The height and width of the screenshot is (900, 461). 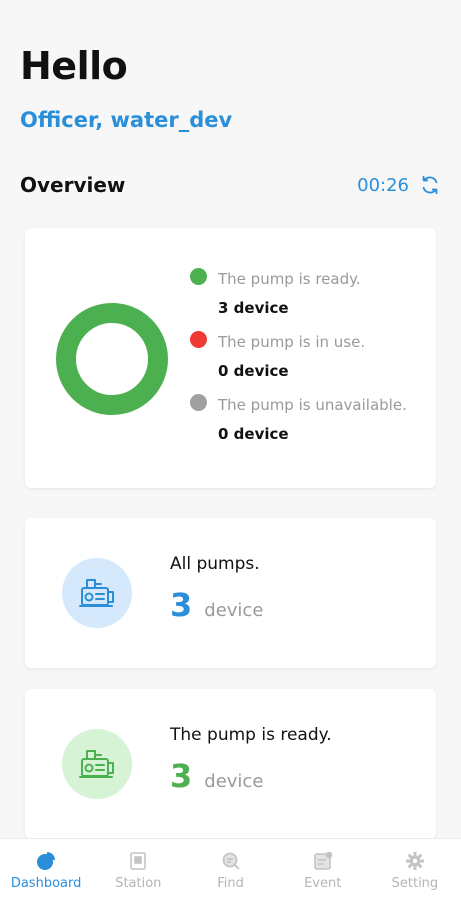 What do you see at coordinates (230, 883) in the screenshot?
I see `nav-label-find: Find` at bounding box center [230, 883].